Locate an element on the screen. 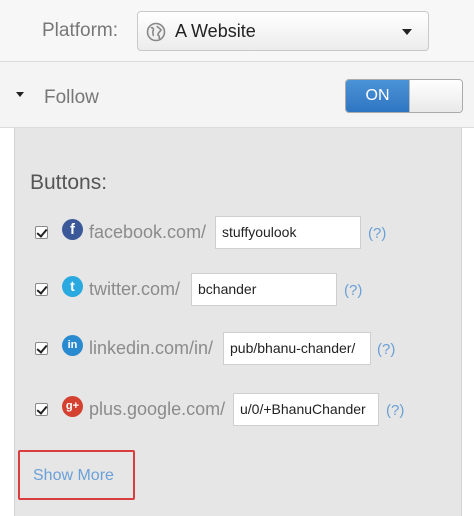 The width and height of the screenshot is (474, 516). linkedin-checkbox is located at coordinates (41, 348).